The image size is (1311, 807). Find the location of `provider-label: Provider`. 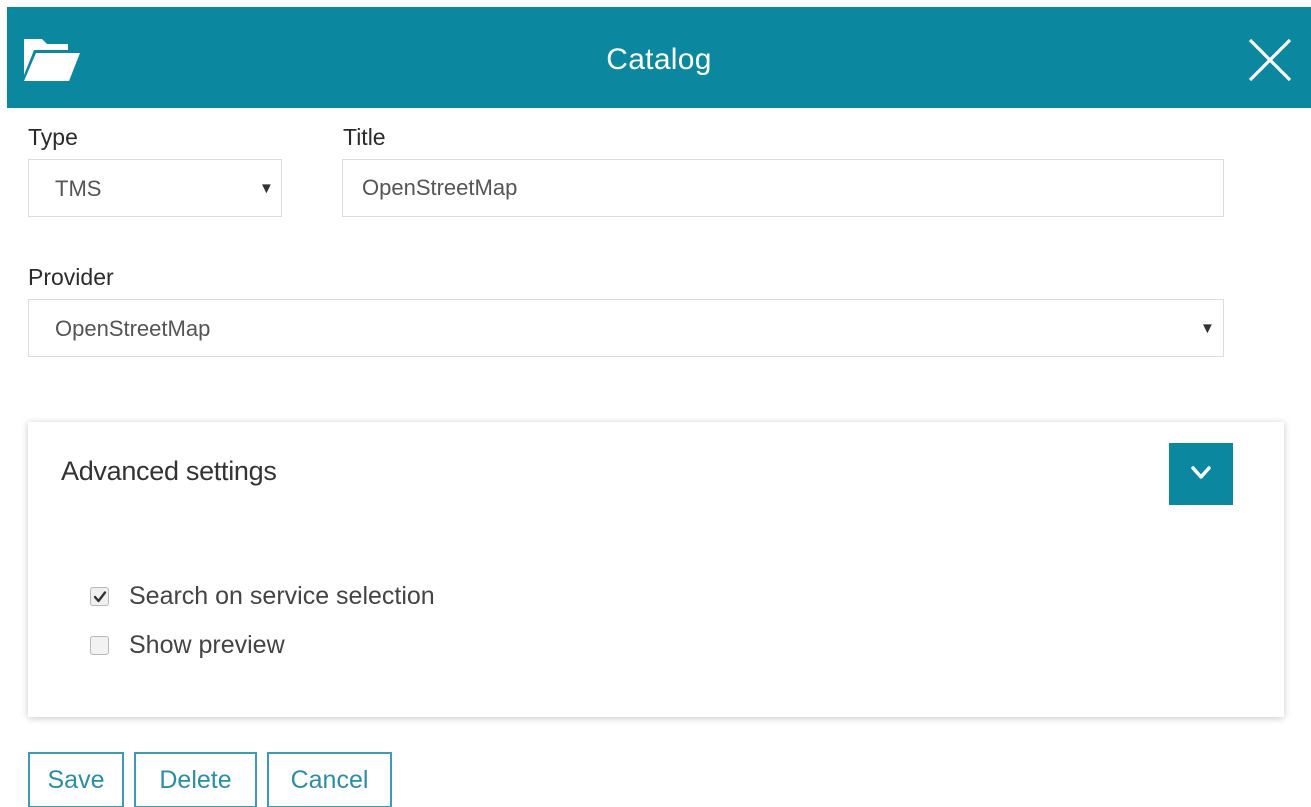

provider-label: Provider is located at coordinates (71, 277).